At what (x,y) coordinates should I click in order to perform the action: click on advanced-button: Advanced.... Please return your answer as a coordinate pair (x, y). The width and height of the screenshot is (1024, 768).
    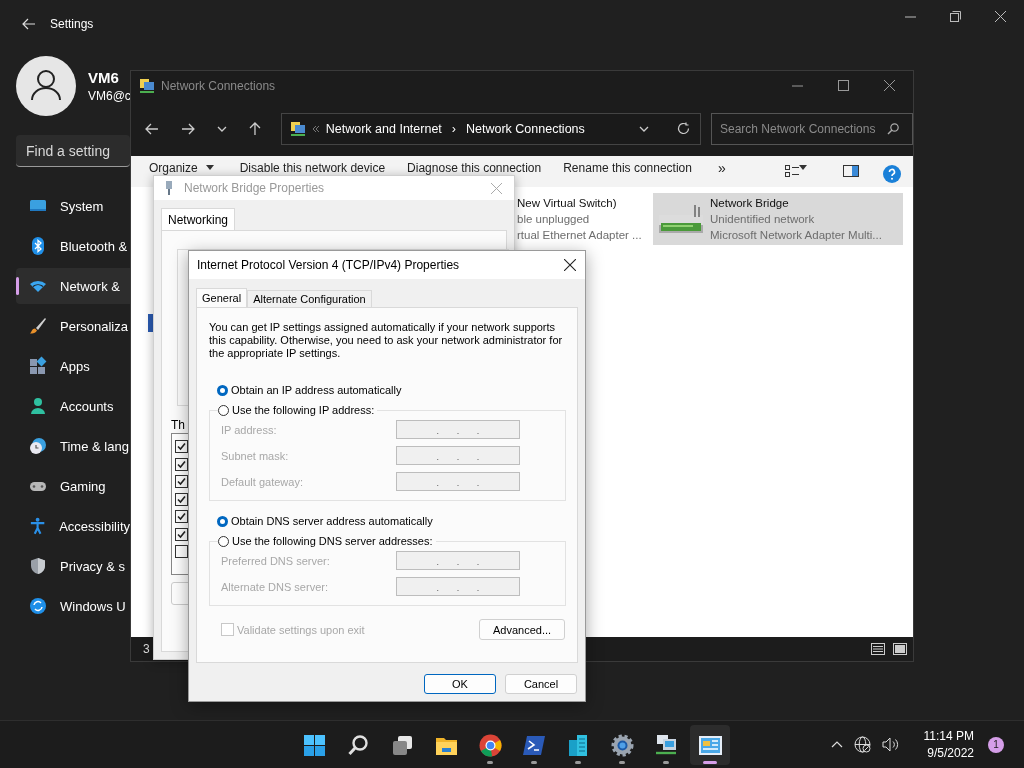
    Looking at the image, I should click on (522, 629).